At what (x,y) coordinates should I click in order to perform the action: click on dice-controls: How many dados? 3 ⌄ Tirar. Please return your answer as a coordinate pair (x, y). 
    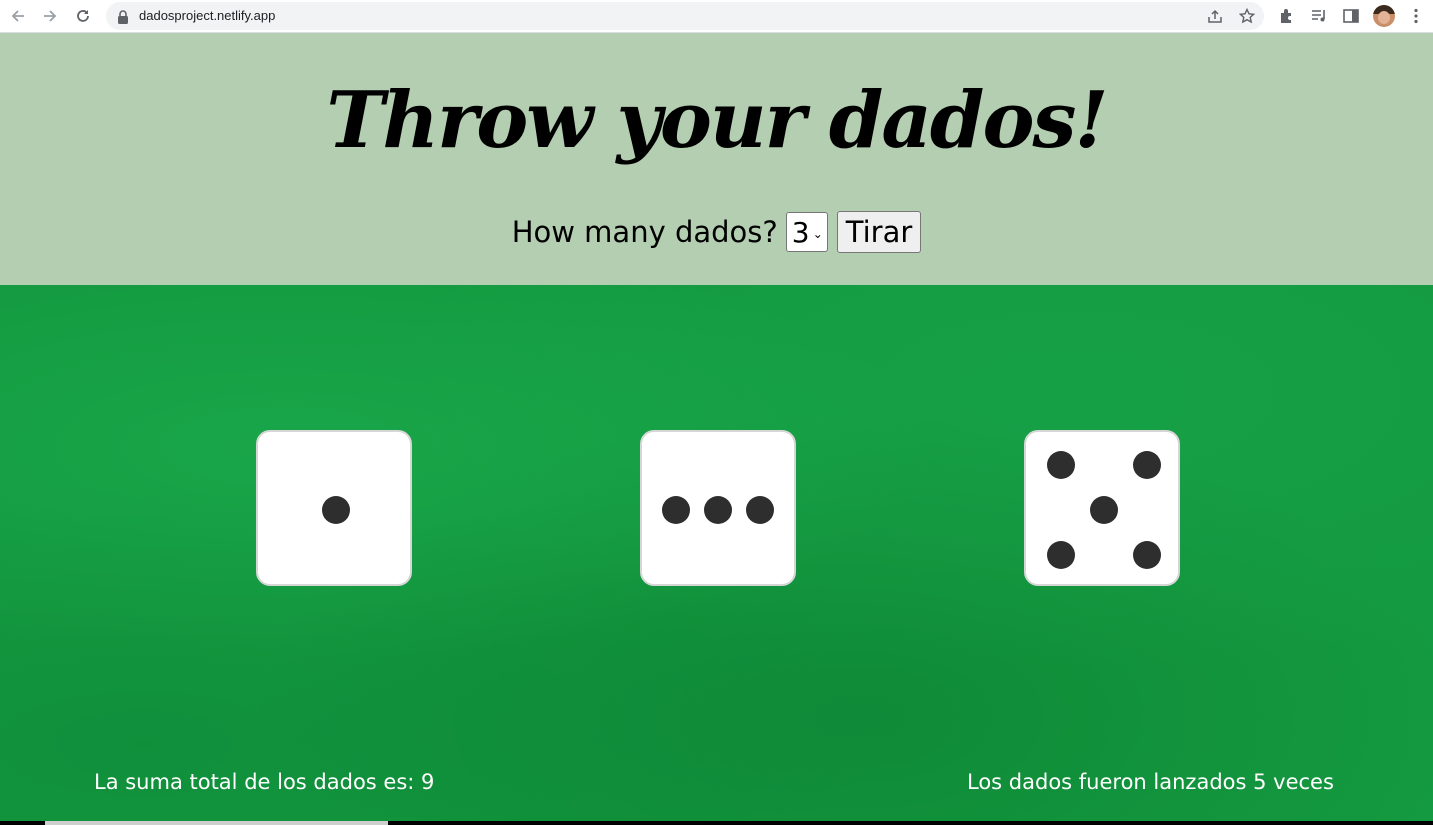
    Looking at the image, I should click on (716, 232).